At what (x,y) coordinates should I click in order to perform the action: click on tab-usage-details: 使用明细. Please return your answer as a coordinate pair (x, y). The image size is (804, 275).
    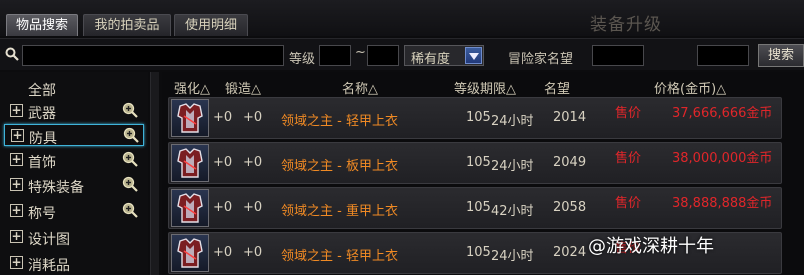
    Looking at the image, I should click on (211, 25).